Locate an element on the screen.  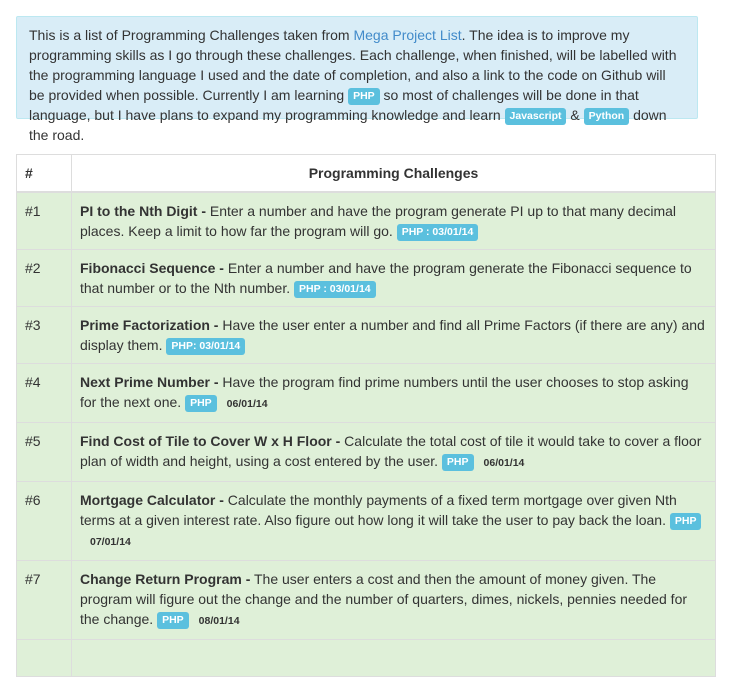
table-header-row: # Programming Challenges is located at coordinates (366, 173).